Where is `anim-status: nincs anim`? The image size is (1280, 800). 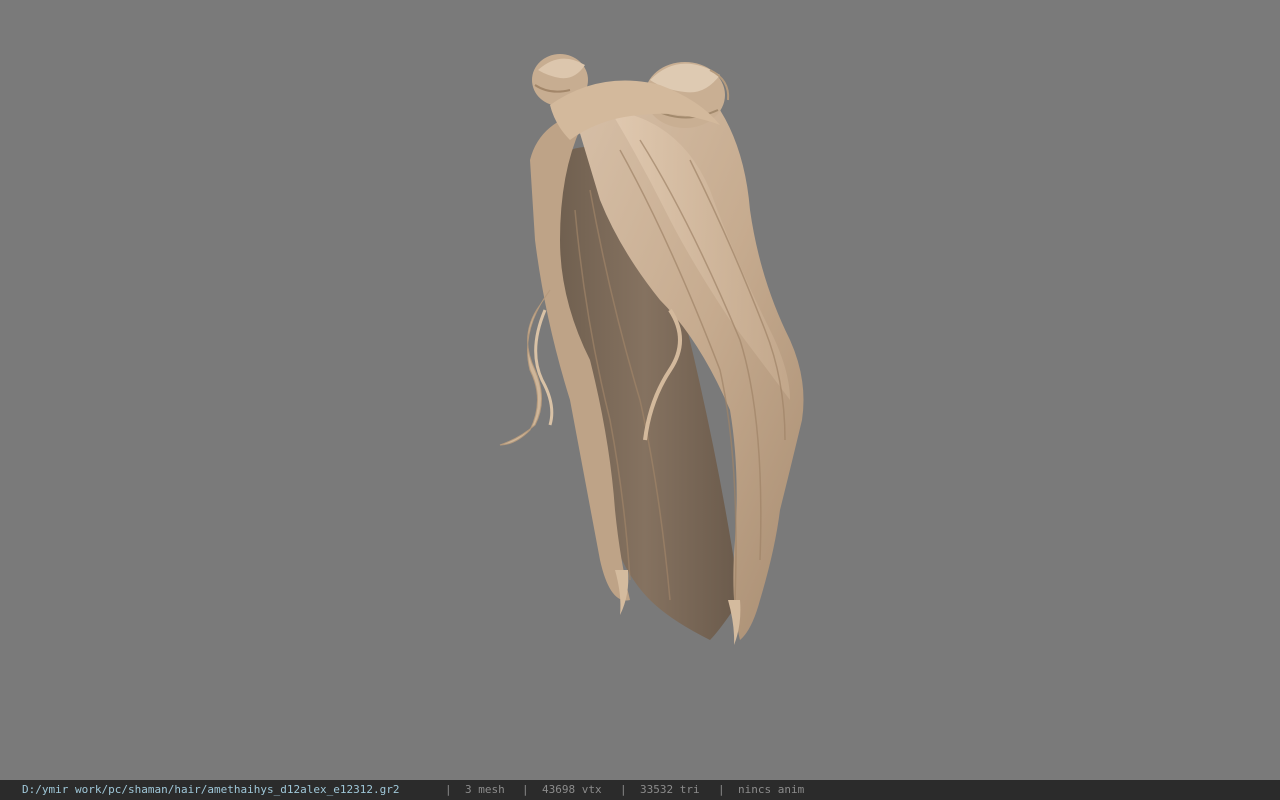 anim-status: nincs anim is located at coordinates (771, 789).